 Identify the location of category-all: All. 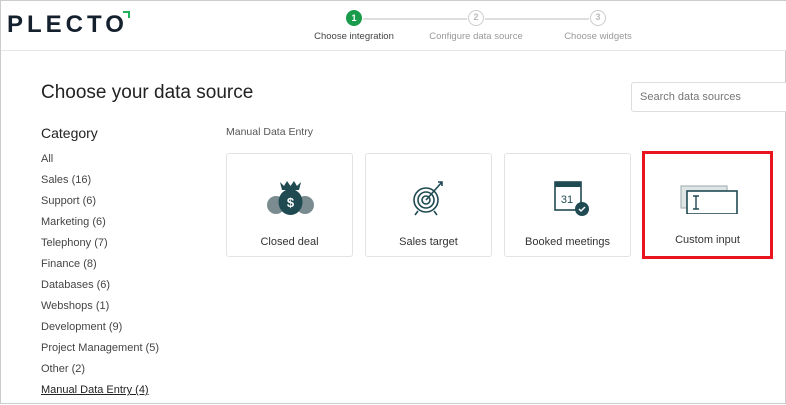
(100, 163).